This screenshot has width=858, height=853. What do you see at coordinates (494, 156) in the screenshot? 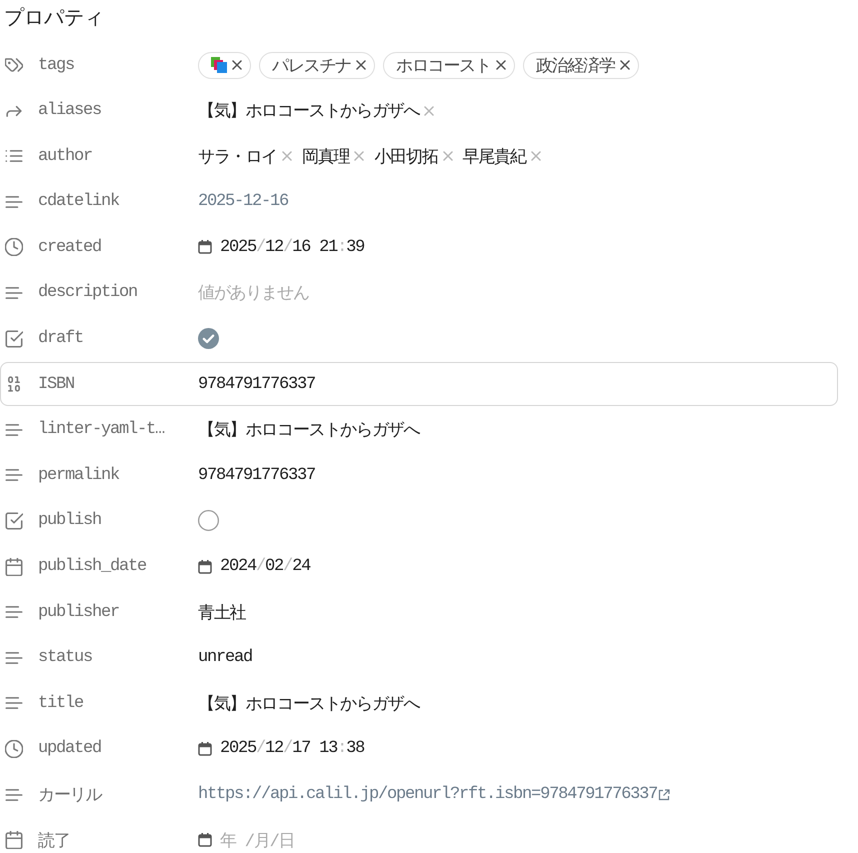
I see `list-value: 早尾貴紀` at bounding box center [494, 156].